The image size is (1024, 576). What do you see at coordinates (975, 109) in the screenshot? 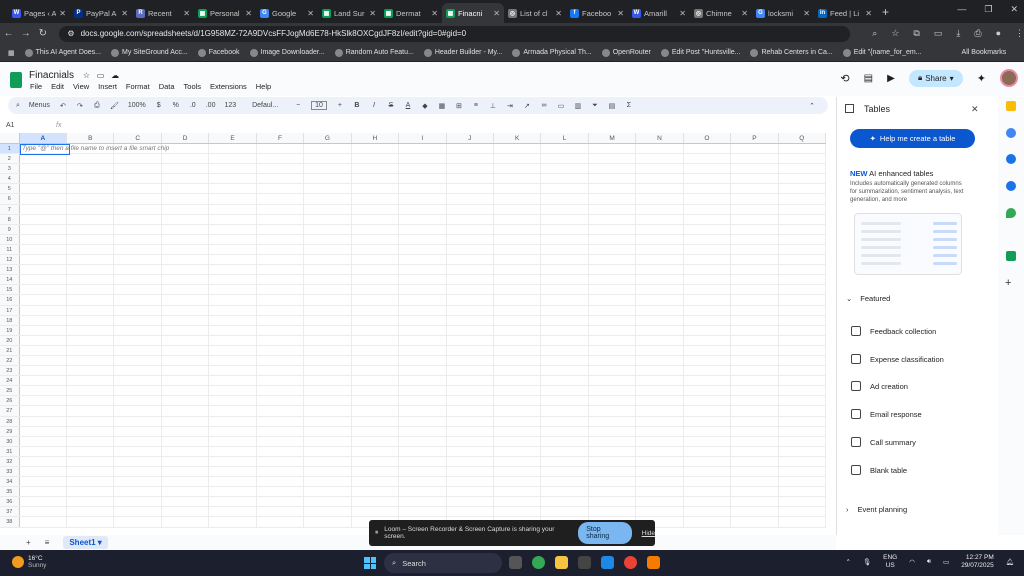
I see `close-icon: ✕` at bounding box center [975, 109].